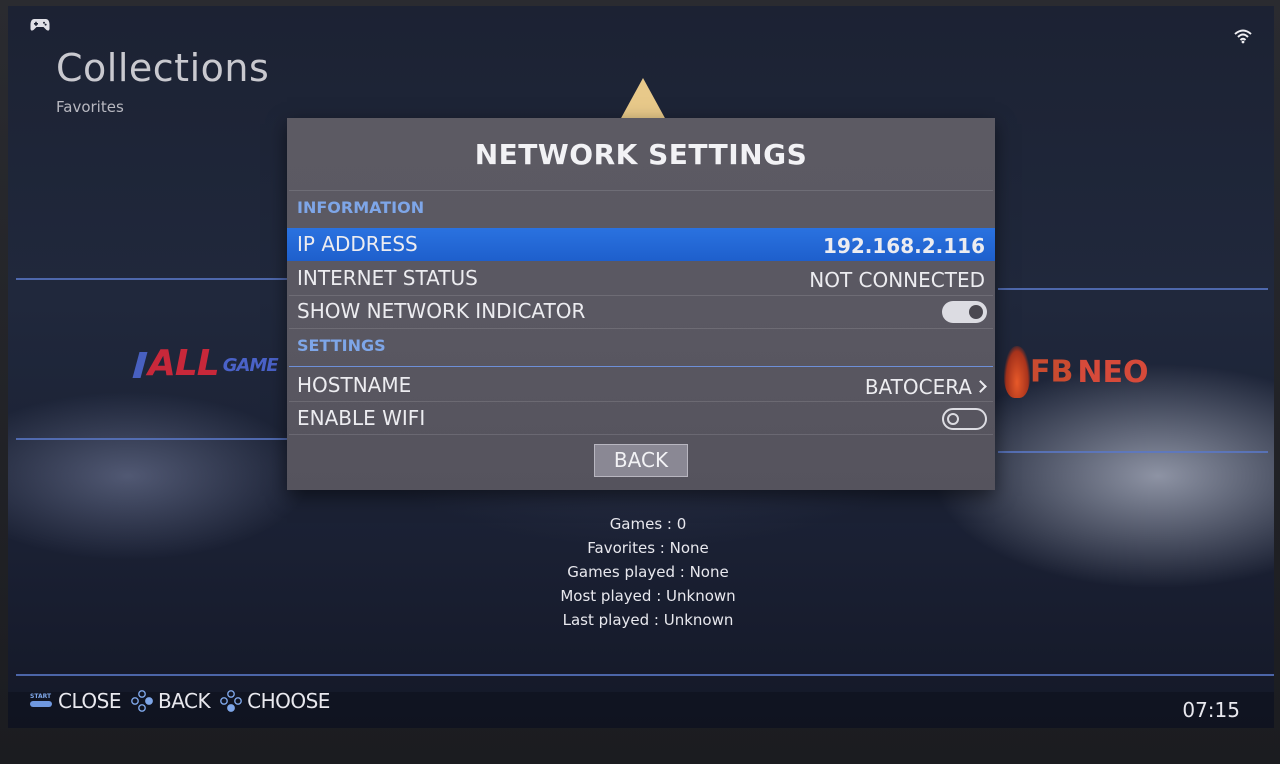 The height and width of the screenshot is (764, 1280). Describe the element at coordinates (288, 701) in the screenshot. I see `help-choose-label: CHOOSE` at that location.